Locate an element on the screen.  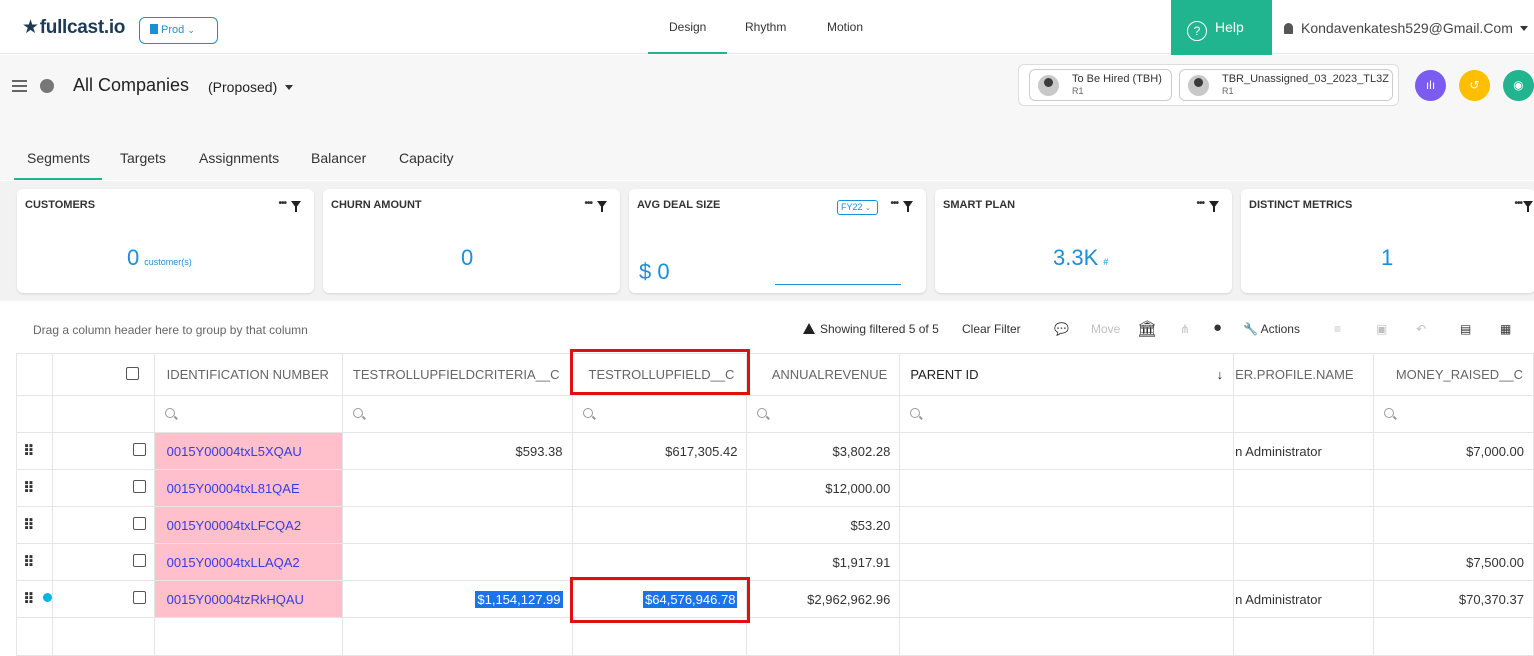
environment-dropdown: Prod ⌄ is located at coordinates (178, 30).